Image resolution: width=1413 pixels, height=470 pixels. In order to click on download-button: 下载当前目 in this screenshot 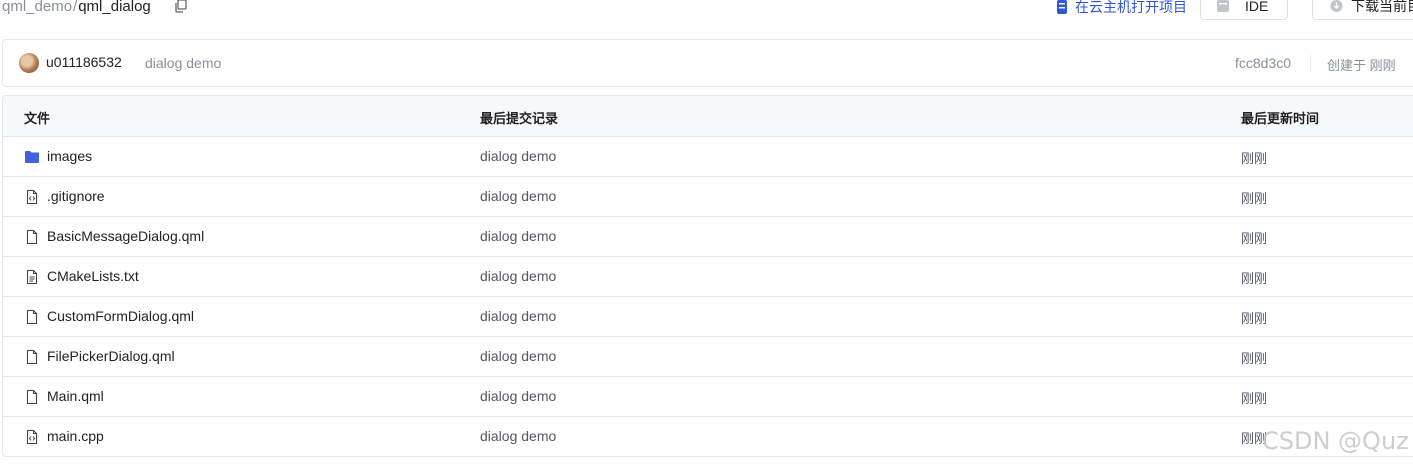, I will do `click(1362, 10)`.